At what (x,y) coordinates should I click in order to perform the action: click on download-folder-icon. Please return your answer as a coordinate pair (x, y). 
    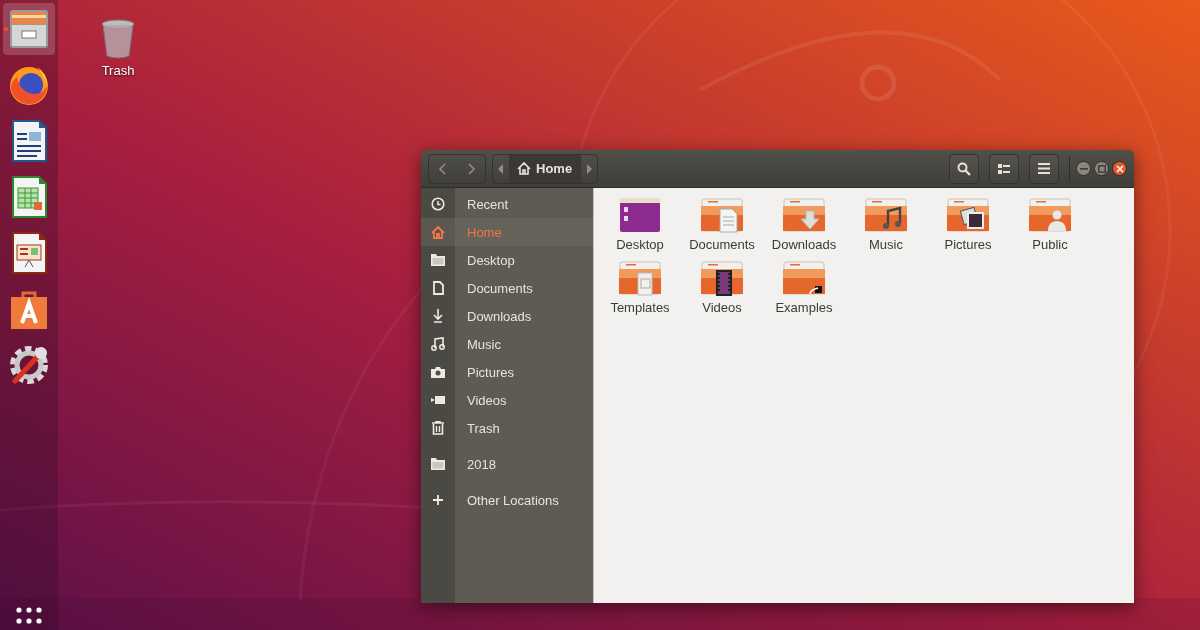
    Looking at the image, I should click on (804, 215).